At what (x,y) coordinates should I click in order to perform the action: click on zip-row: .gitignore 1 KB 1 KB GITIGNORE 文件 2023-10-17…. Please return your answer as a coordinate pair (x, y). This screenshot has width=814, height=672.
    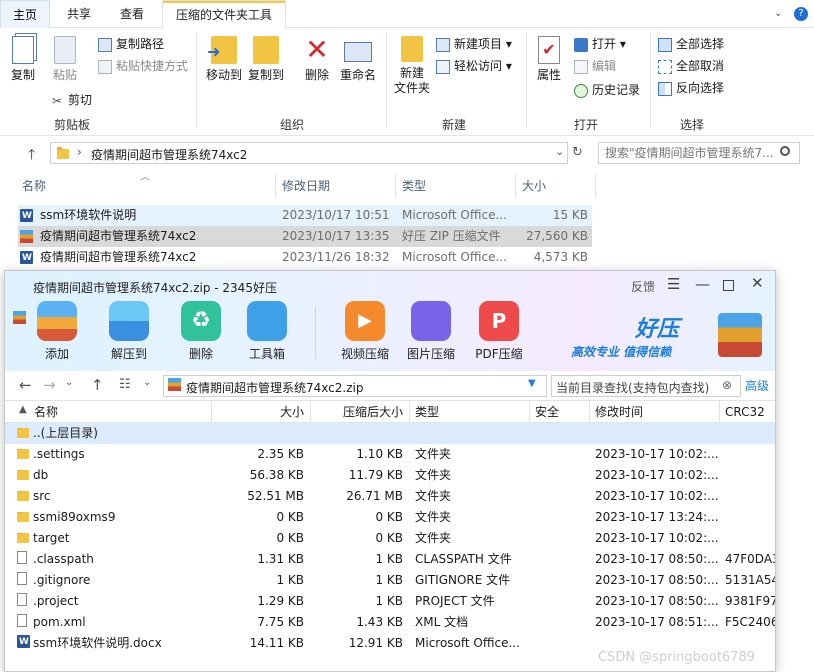
    Looking at the image, I should click on (390, 580).